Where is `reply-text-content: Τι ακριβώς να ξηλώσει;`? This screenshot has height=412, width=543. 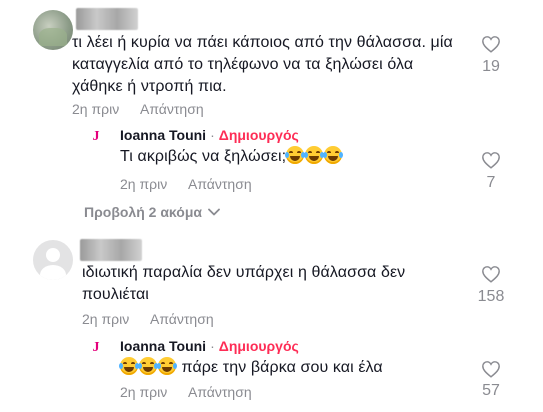
reply-text-content: Τι ακριβώς να ξηλώσει; is located at coordinates (203, 156).